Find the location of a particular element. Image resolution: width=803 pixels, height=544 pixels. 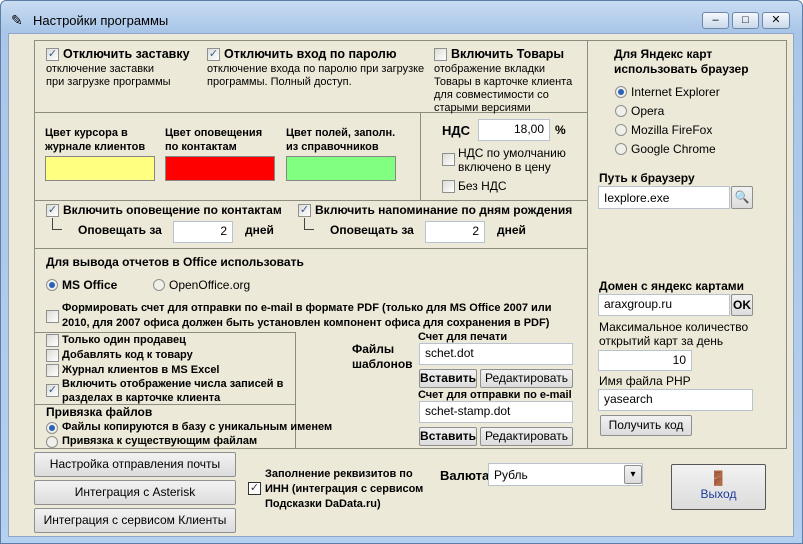

openoffice-radio is located at coordinates (159, 285).